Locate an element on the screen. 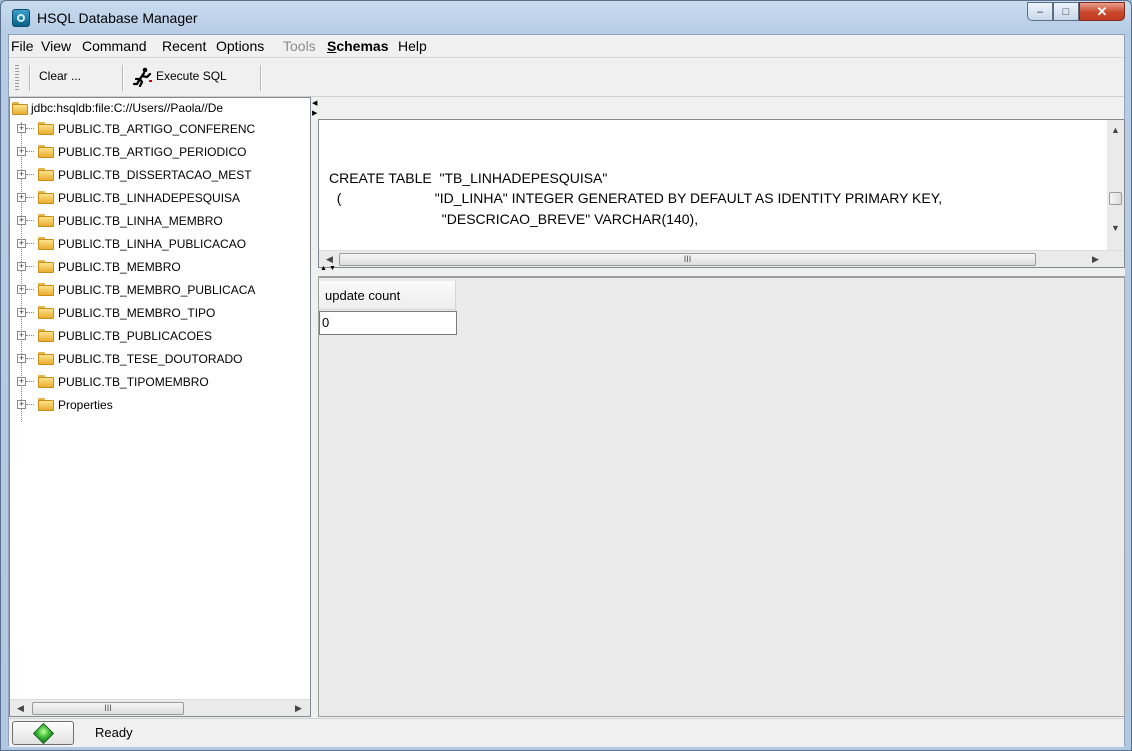 The height and width of the screenshot is (751, 1132). toolbar: Clear ... Execute SQL is located at coordinates (566, 78).